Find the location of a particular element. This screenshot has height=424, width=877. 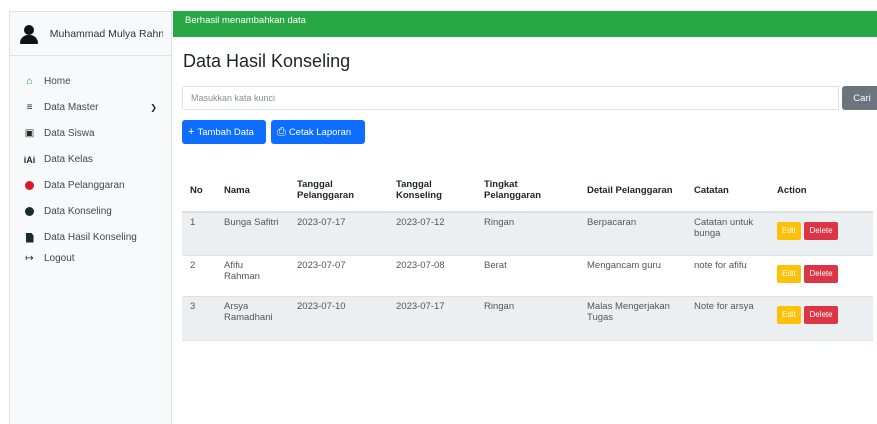

col-header-nama: Nama is located at coordinates (252, 191).